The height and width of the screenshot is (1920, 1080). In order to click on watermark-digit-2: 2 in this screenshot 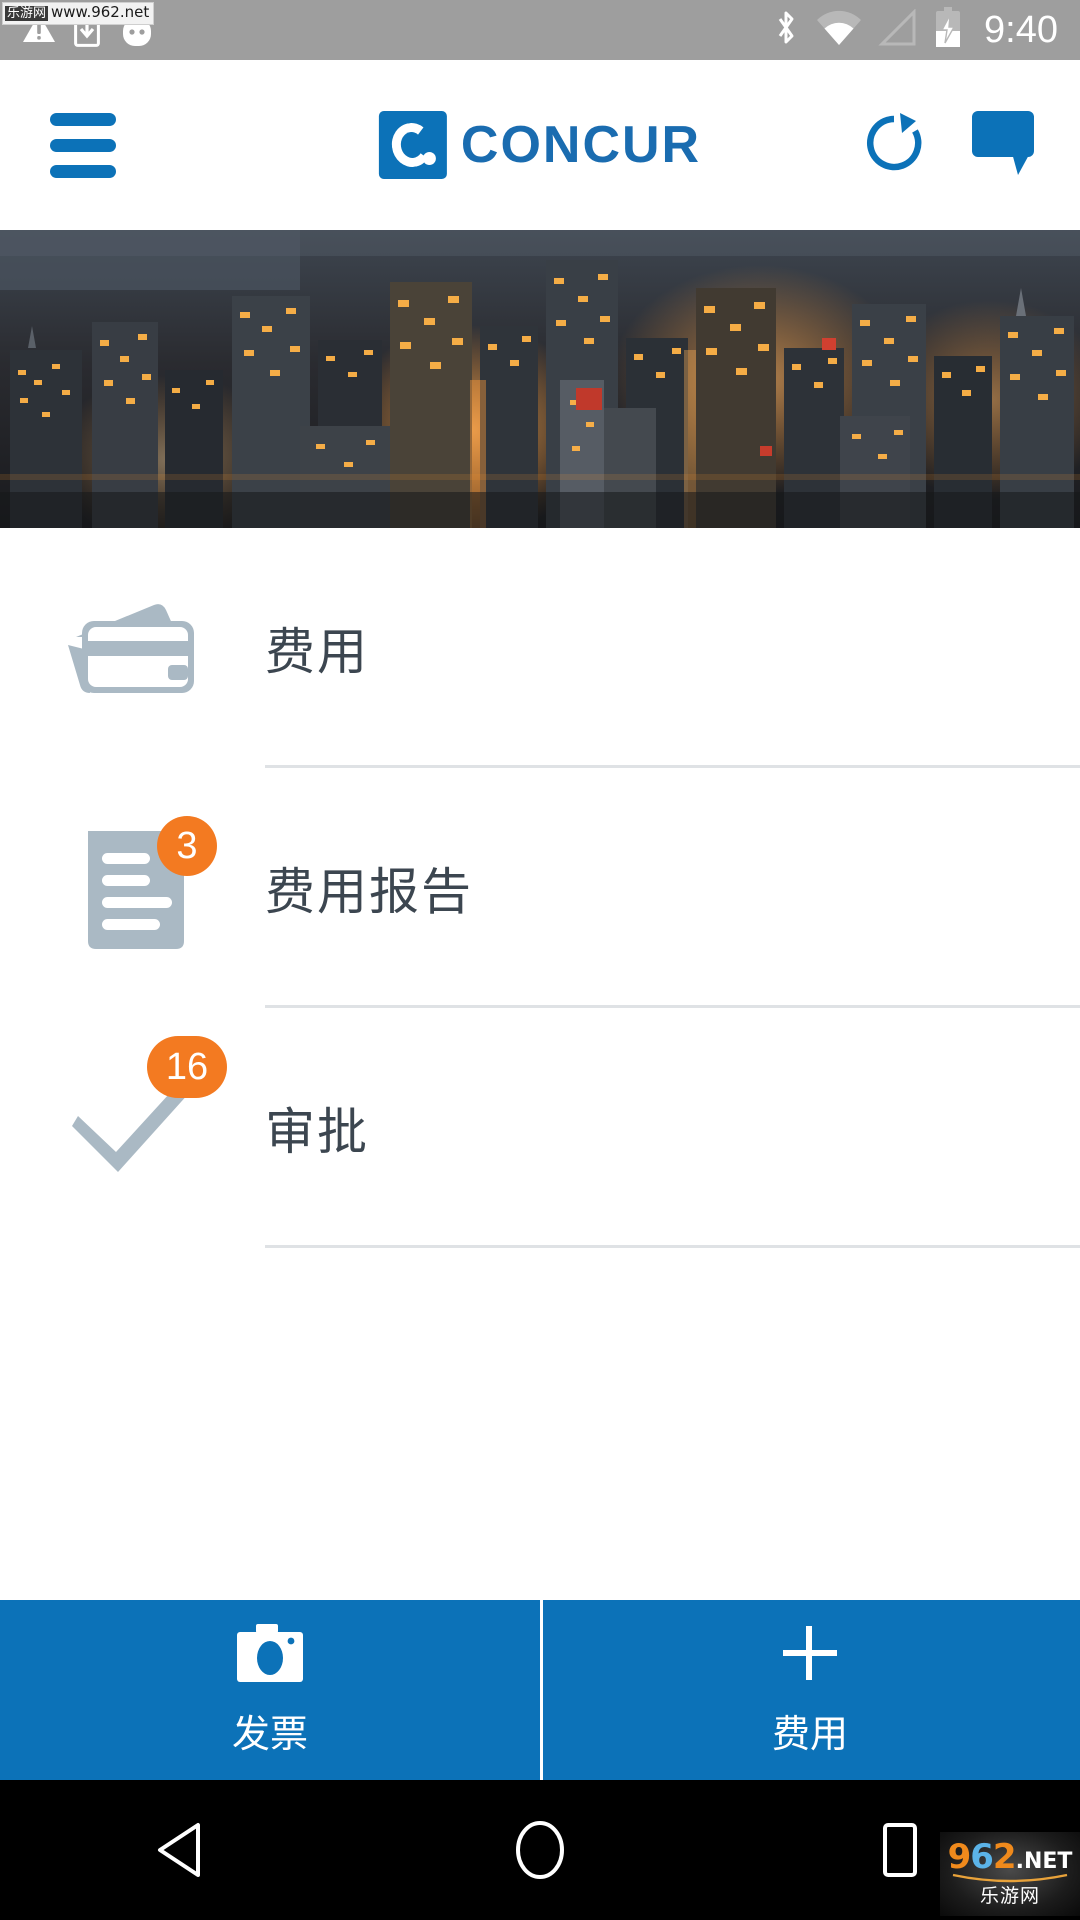, I will do `click(1004, 1857)`.